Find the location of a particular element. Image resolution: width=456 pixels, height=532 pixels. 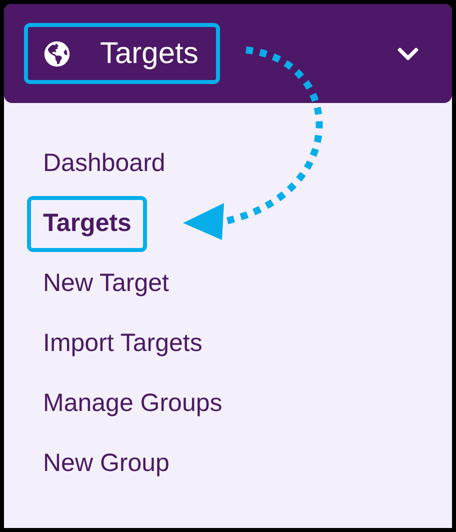

menu-item: New Group is located at coordinates (106, 464).